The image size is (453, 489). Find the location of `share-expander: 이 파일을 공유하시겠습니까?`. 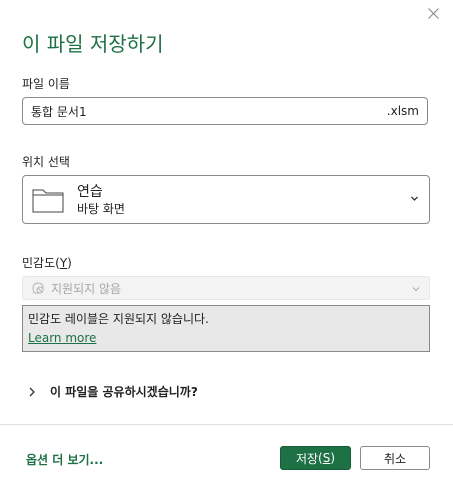

share-expander: 이 파일을 공유하시겠습니까? is located at coordinates (113, 391).